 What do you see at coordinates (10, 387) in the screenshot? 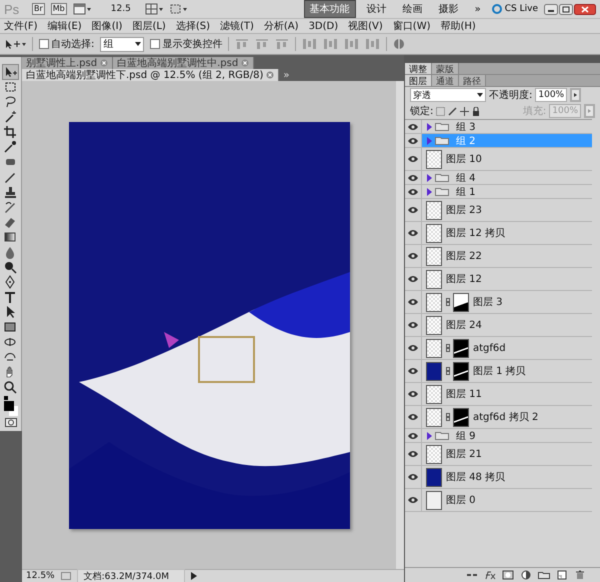
I see `zoom-tool-icon` at bounding box center [10, 387].